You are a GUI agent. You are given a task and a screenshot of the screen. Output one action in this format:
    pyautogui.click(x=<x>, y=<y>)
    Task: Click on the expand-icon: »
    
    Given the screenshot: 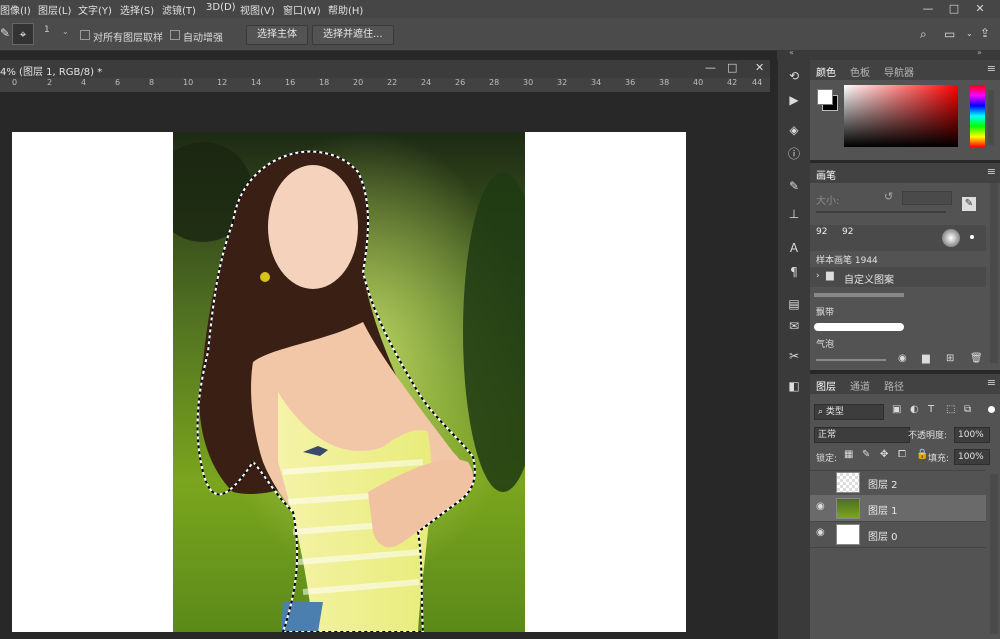 What is the action you would take?
    pyautogui.click(x=979, y=52)
    